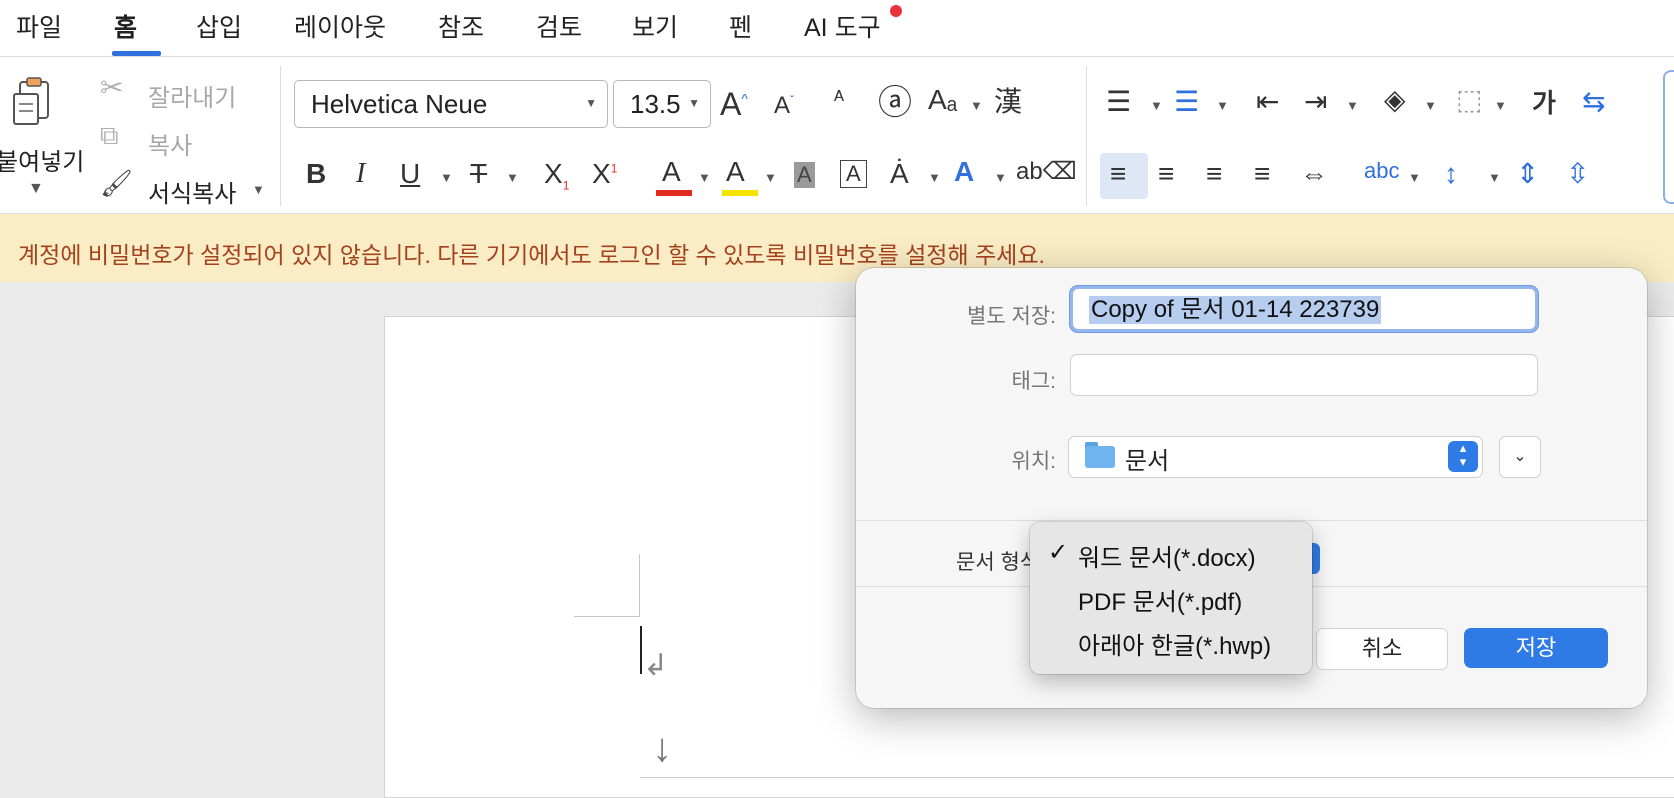  I want to click on menu-references: 참조, so click(461, 26).